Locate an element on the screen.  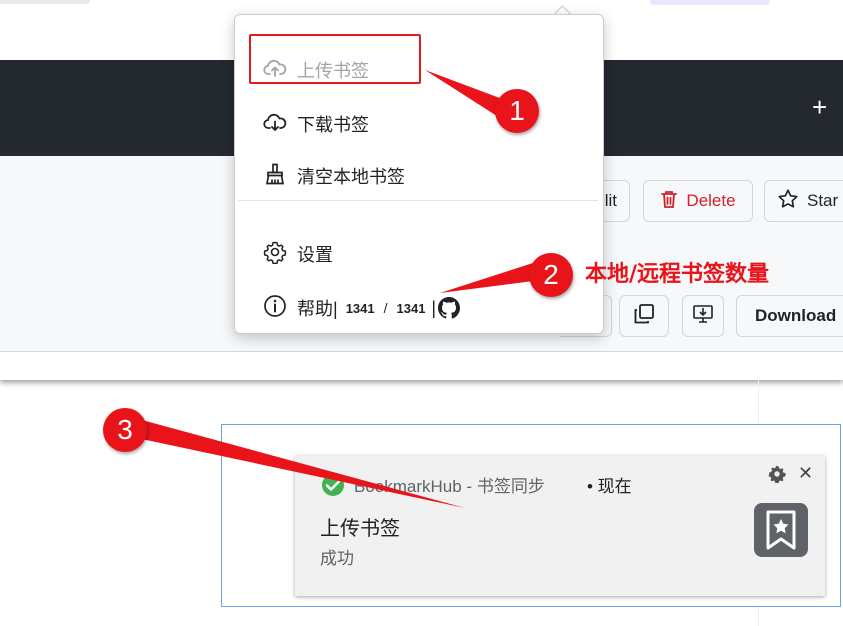
clear-local-bookmarks-item: 清空本地书签 is located at coordinates (334, 176).